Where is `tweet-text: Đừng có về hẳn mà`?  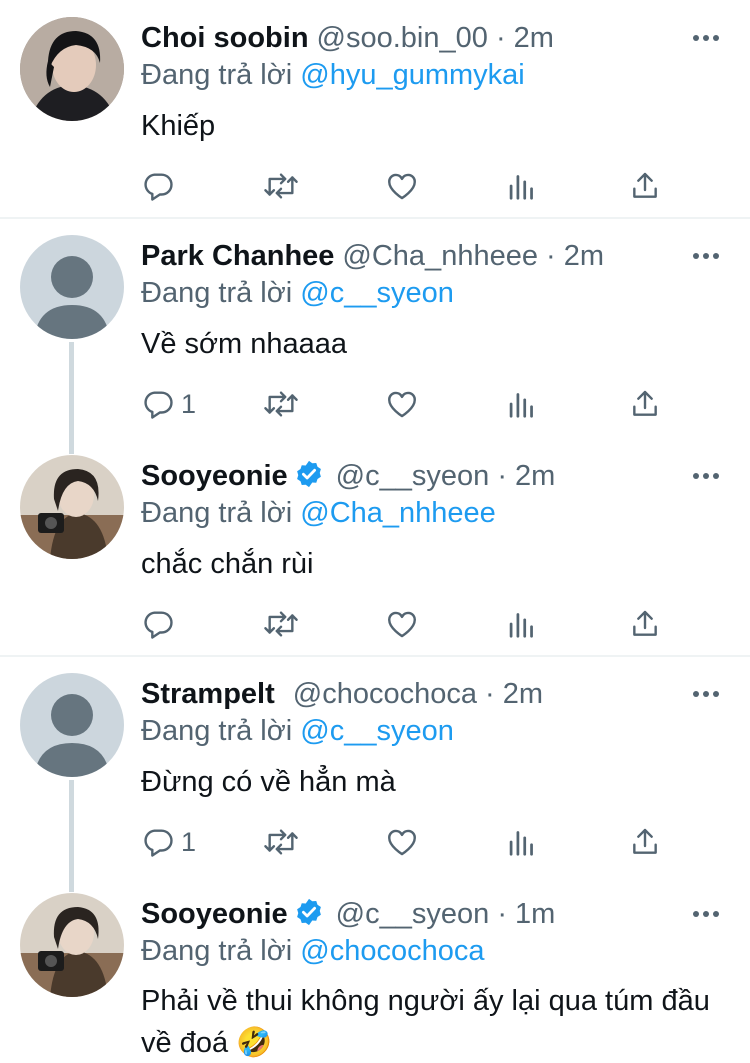
tweet-text: Đừng có về hẳn mà is located at coordinates (268, 782).